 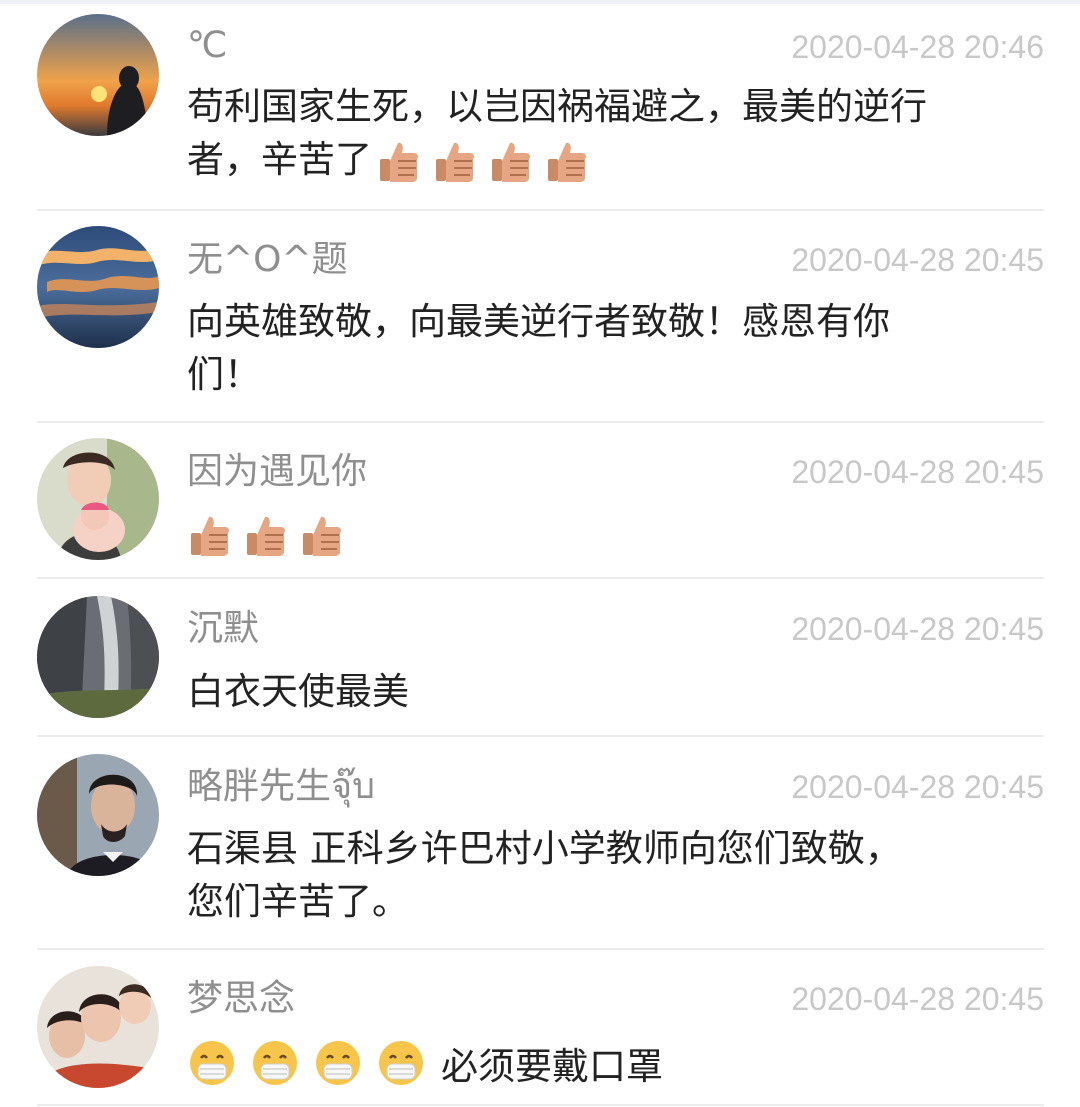 I want to click on comment-line: 向英雄致敬，向最美逆行者致敬！感恩有你, so click(x=538, y=321).